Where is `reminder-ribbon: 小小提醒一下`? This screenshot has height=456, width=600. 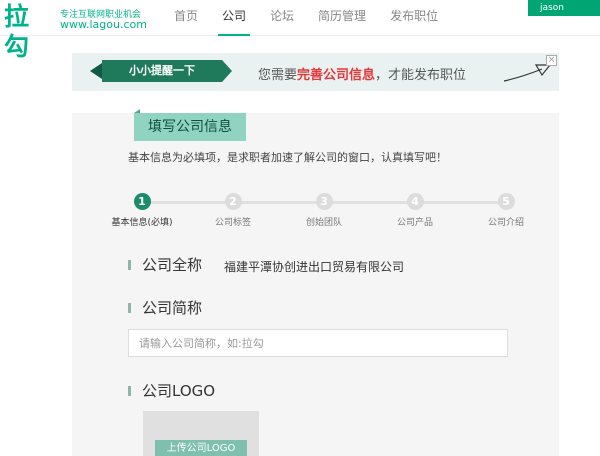
reminder-ribbon: 小小提醒一下 is located at coordinates (161, 71).